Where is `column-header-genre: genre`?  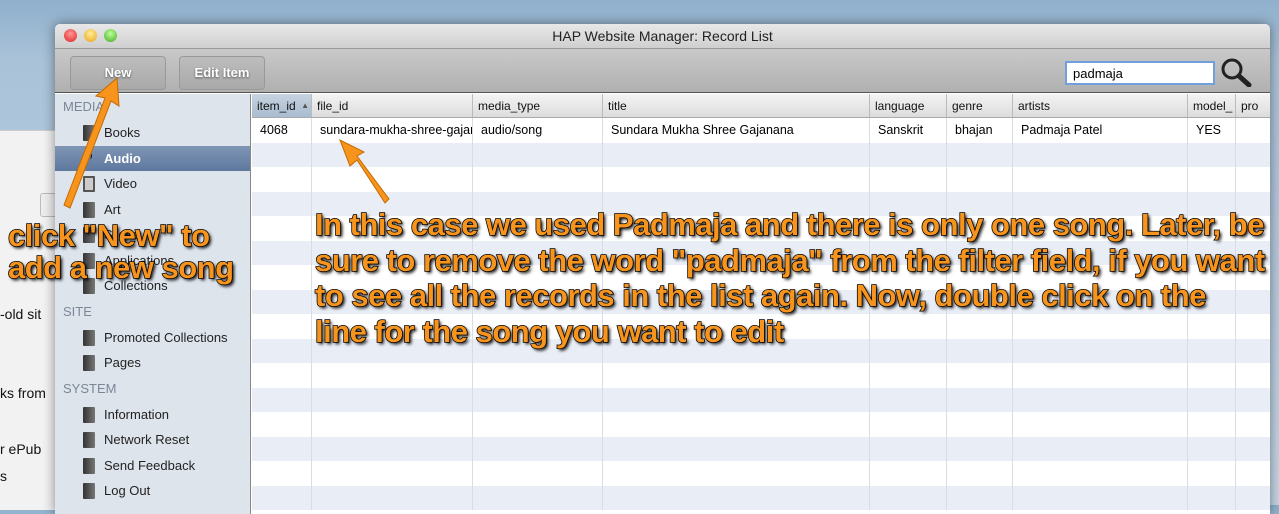 column-header-genre: genre is located at coordinates (980, 105).